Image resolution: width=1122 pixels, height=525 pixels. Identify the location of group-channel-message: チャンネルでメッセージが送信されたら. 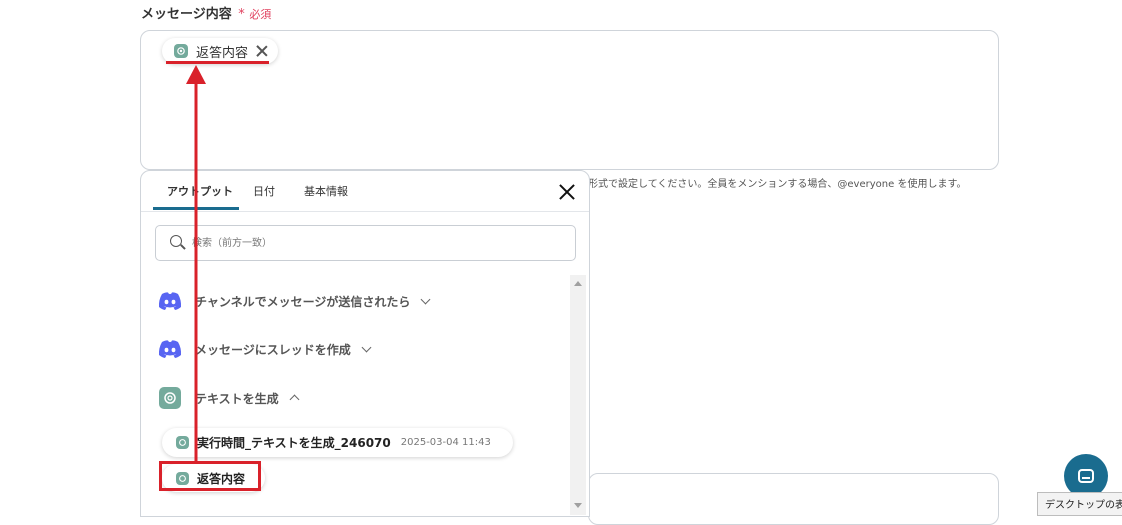
(294, 301).